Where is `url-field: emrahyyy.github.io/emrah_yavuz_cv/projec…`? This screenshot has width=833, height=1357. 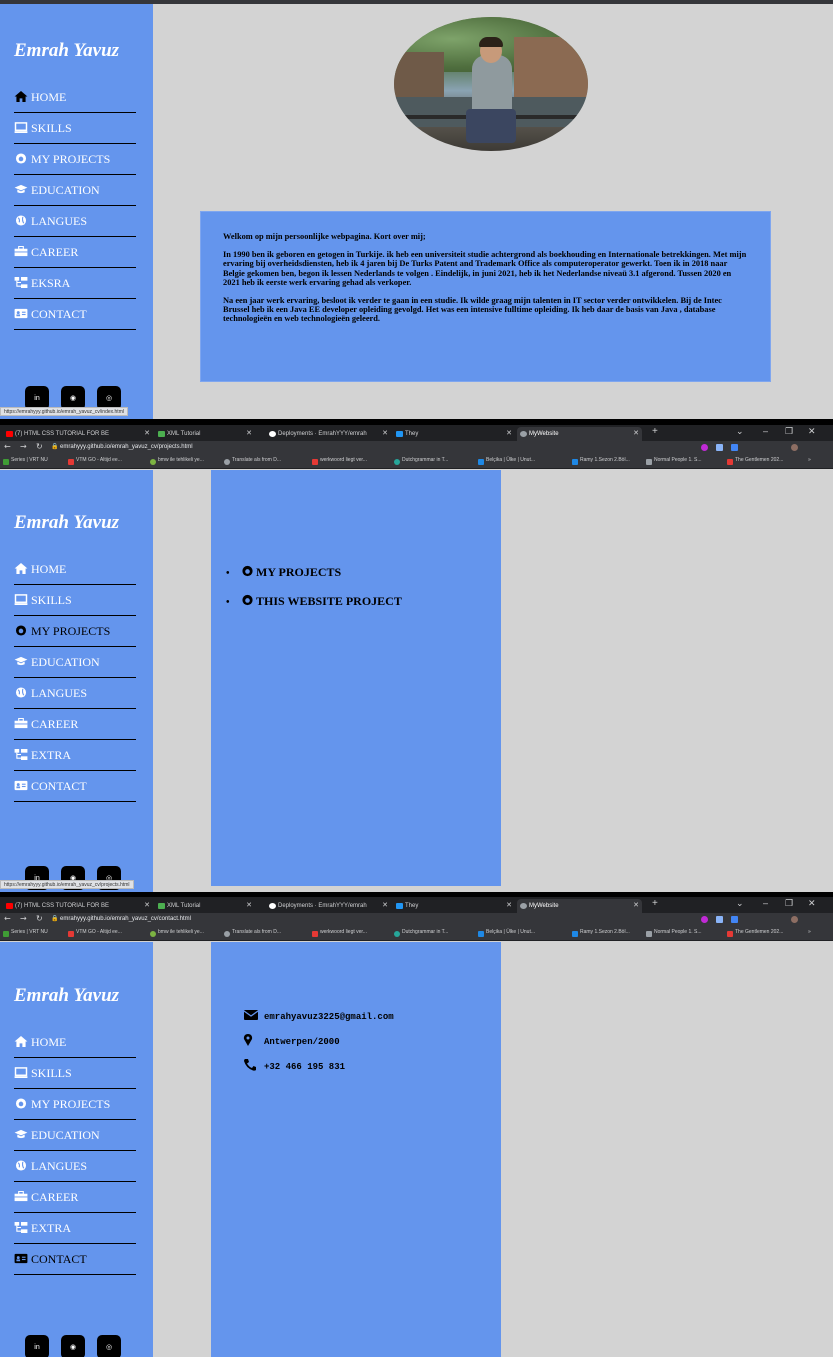 url-field: emrahyyy.github.io/emrah_yavuz_cv/projec… is located at coordinates (126, 447).